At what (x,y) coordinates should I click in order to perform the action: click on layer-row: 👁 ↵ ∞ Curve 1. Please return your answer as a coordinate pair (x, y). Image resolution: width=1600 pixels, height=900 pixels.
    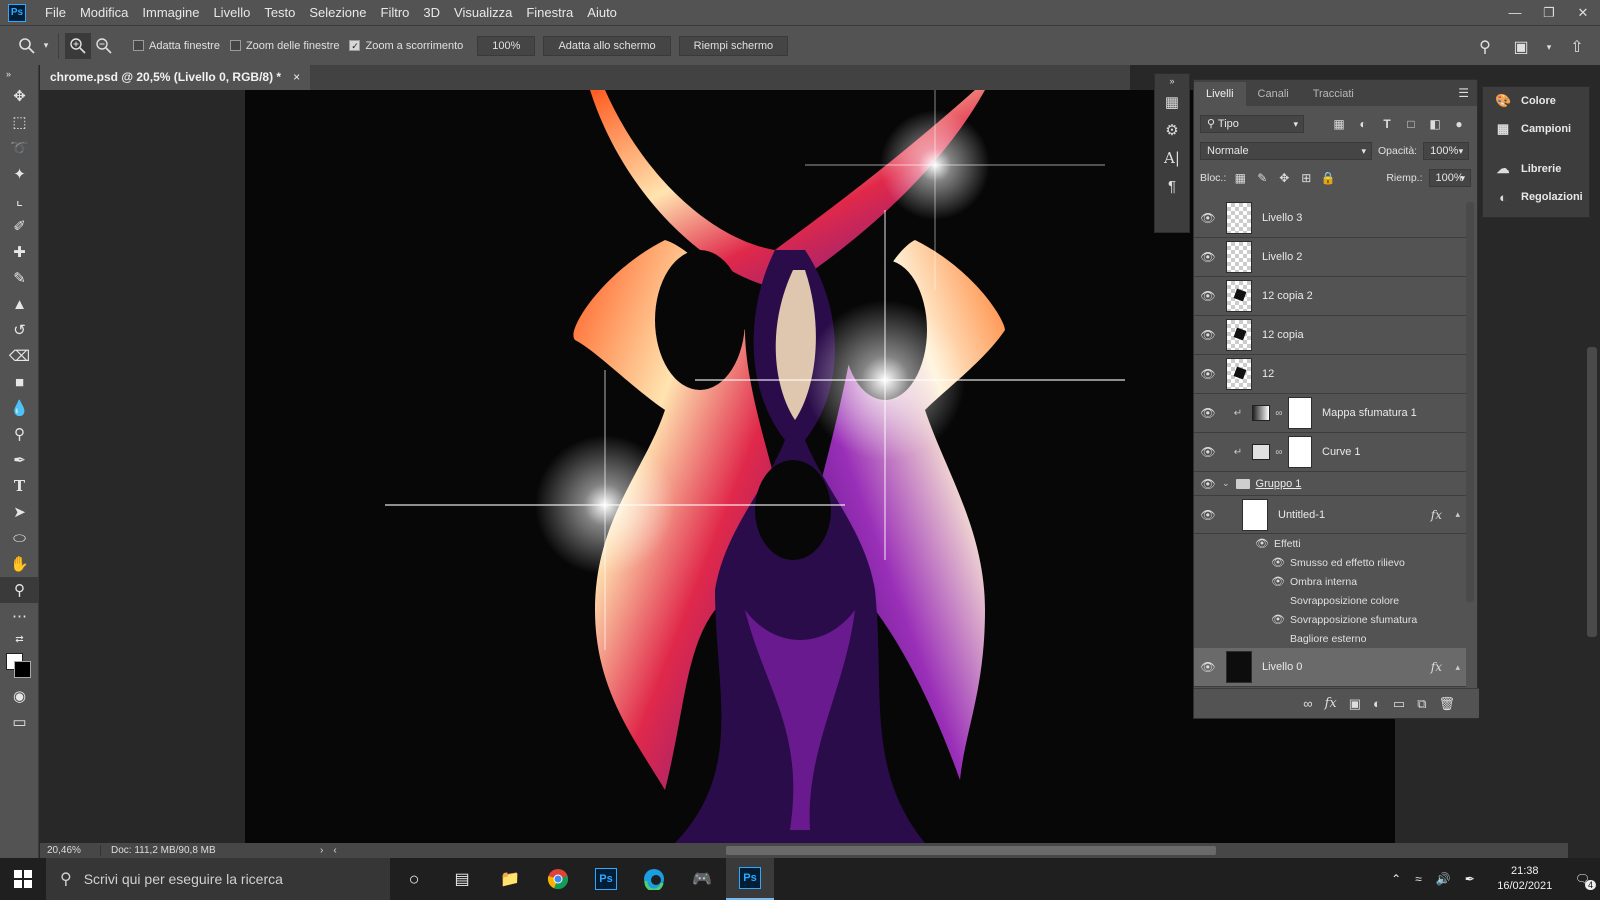
    Looking at the image, I should click on (1330, 452).